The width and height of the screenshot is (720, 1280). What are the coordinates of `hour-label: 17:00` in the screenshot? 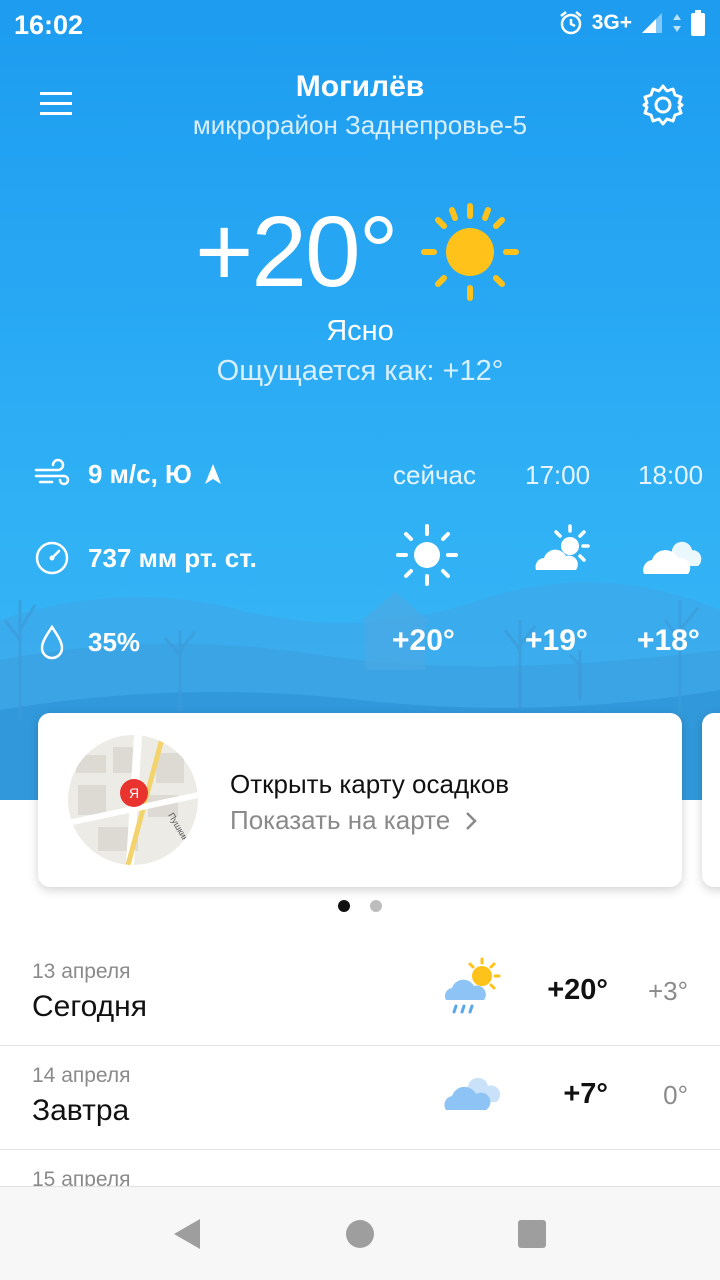 It's located at (558, 475).